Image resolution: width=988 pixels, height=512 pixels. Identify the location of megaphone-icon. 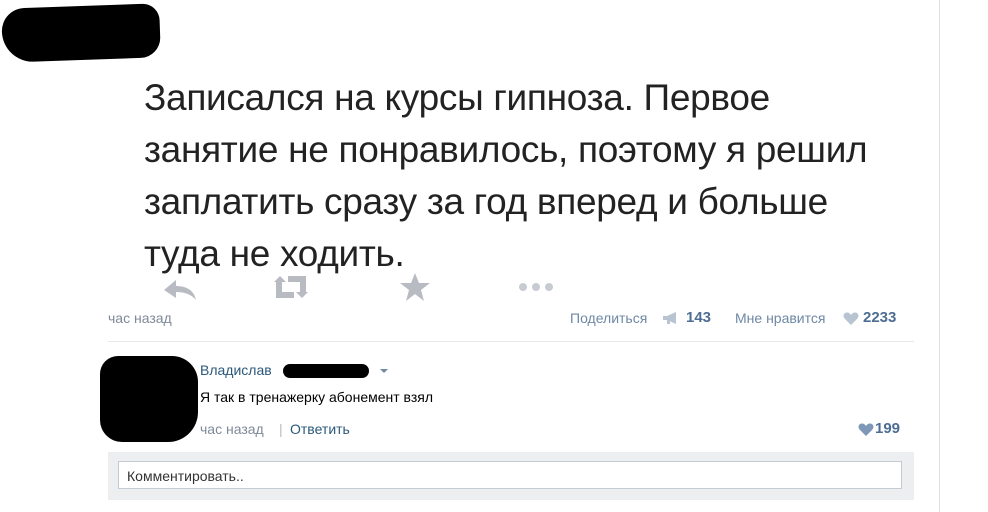
(671, 319).